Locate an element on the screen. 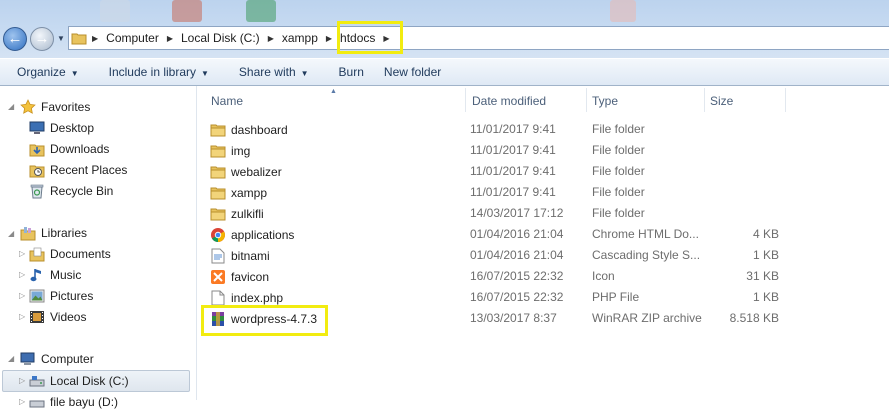 The width and height of the screenshot is (889, 412). file-row: webalizer 11/01/2017 9:41 File folder is located at coordinates (543, 171).